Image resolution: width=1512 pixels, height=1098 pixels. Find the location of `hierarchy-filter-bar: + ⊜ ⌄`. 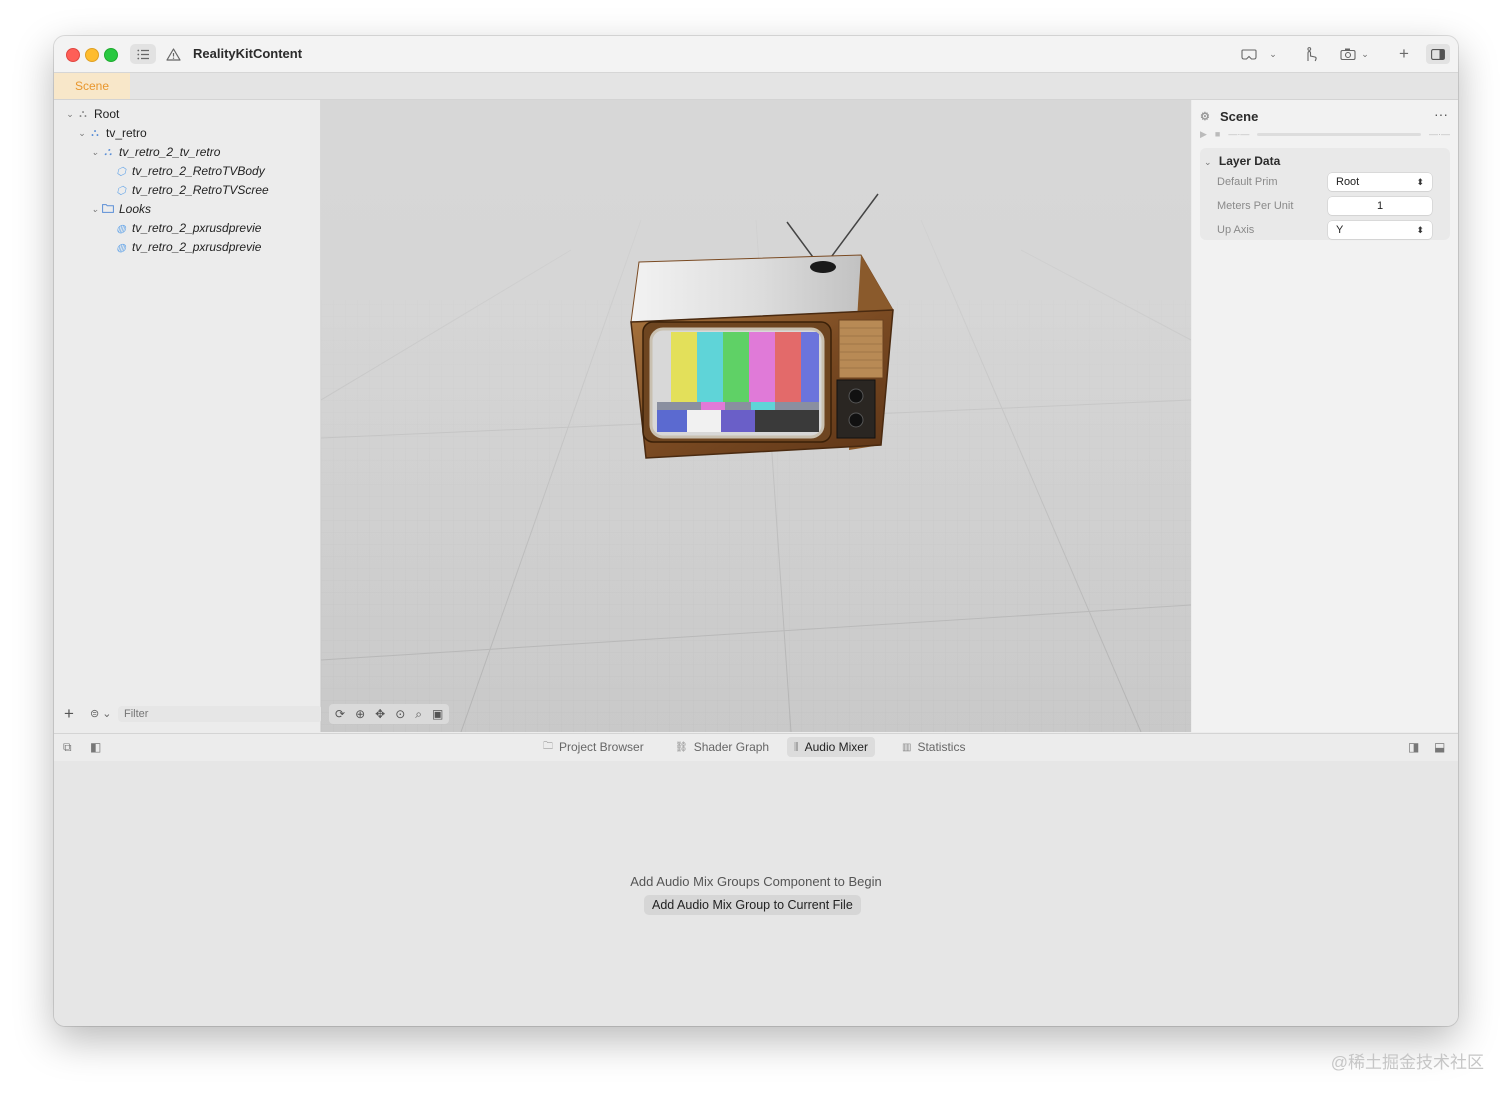

hierarchy-filter-bar: + ⊜ ⌄ is located at coordinates (188, 715).